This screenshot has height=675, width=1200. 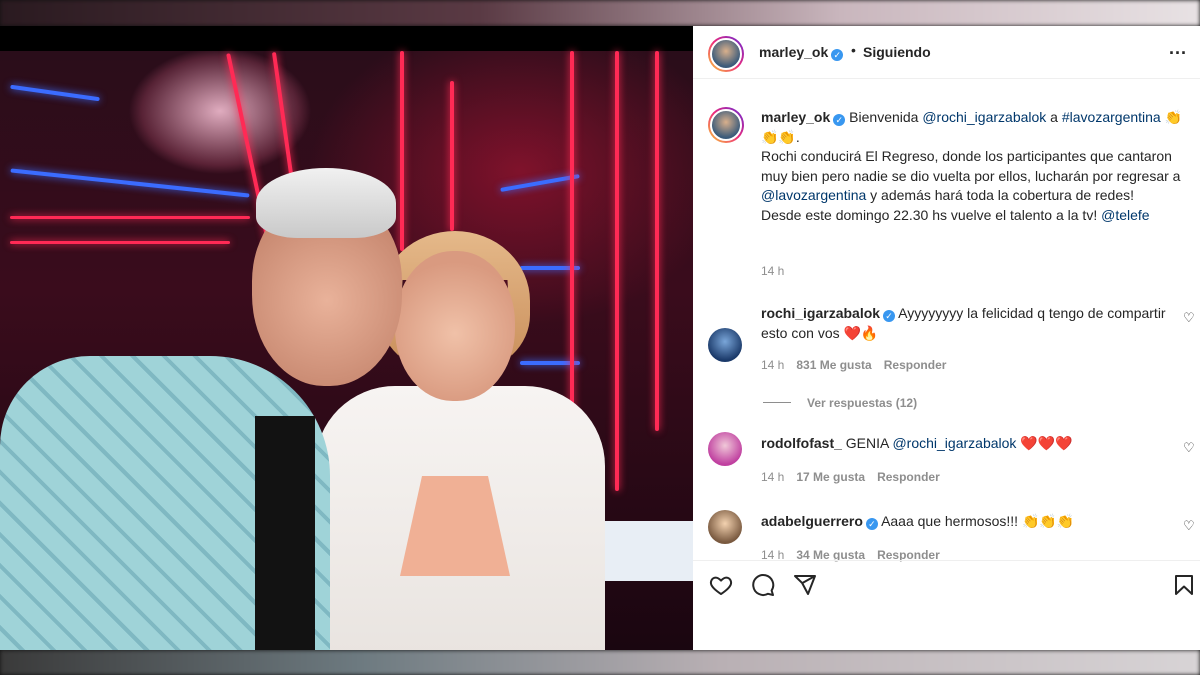 What do you see at coordinates (897, 52) in the screenshot?
I see `following-button: Siguiendo` at bounding box center [897, 52].